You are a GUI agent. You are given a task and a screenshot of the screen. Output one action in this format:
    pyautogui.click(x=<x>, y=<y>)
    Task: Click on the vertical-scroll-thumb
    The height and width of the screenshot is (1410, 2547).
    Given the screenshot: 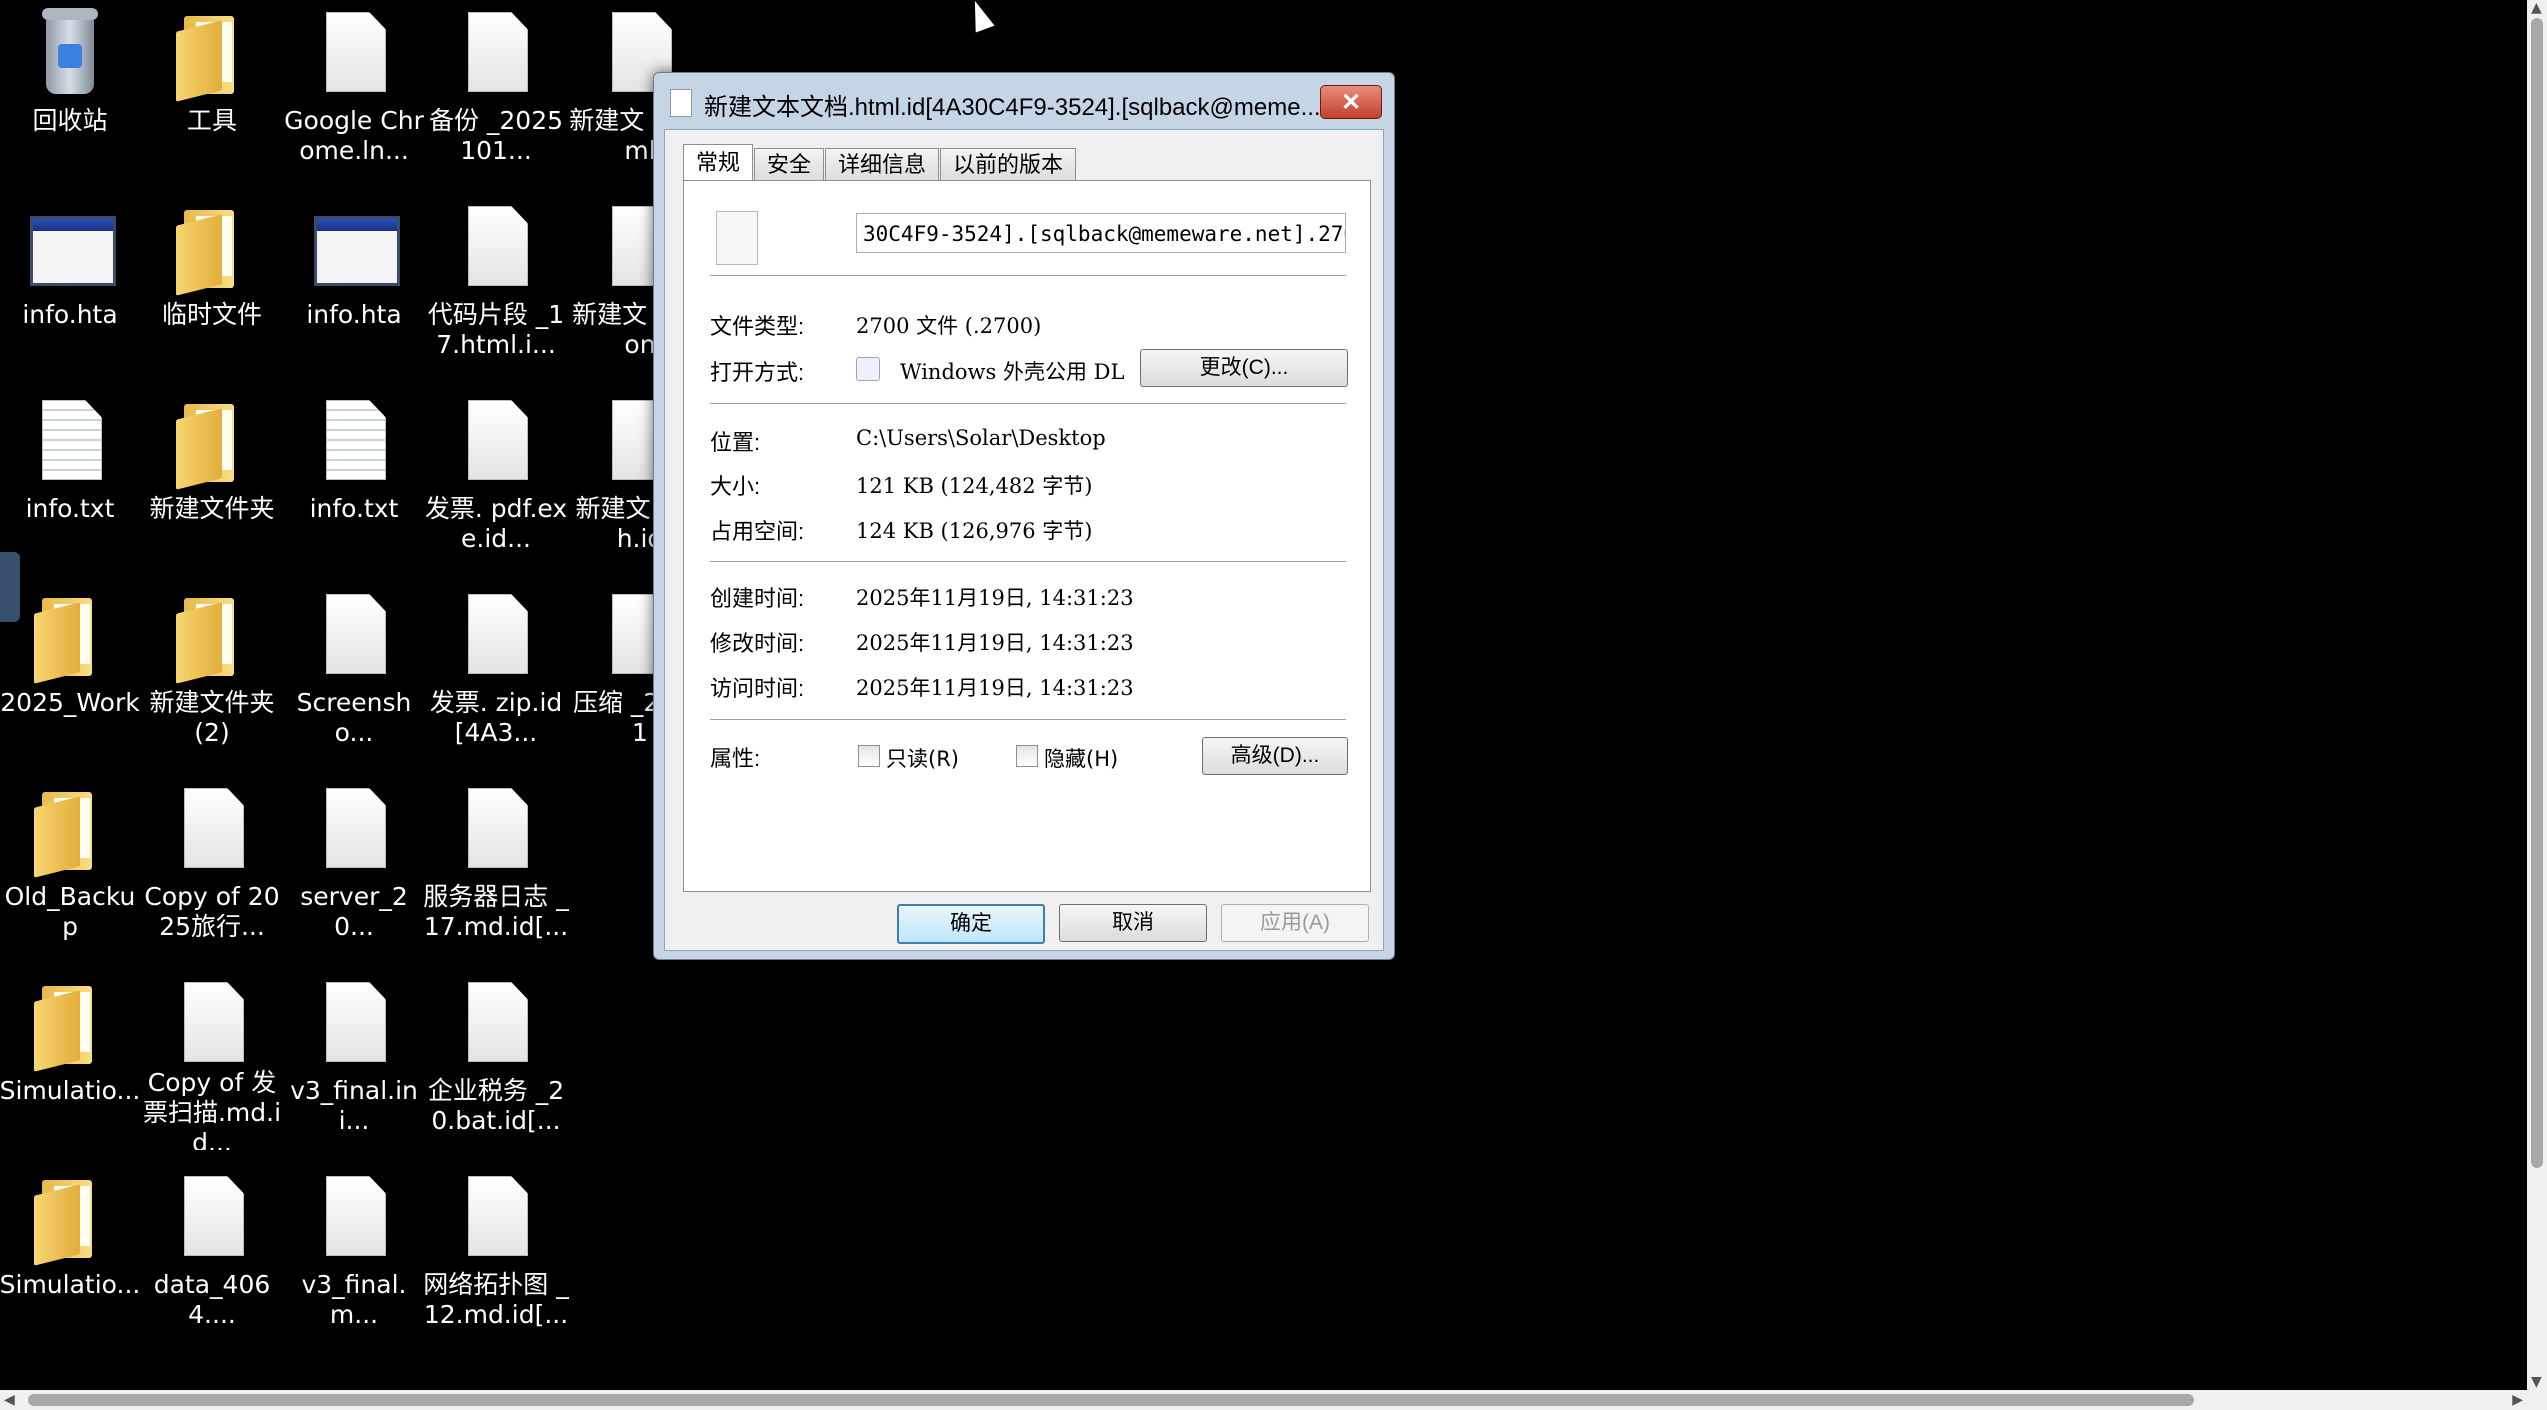 What is the action you would take?
    pyautogui.click(x=2537, y=593)
    